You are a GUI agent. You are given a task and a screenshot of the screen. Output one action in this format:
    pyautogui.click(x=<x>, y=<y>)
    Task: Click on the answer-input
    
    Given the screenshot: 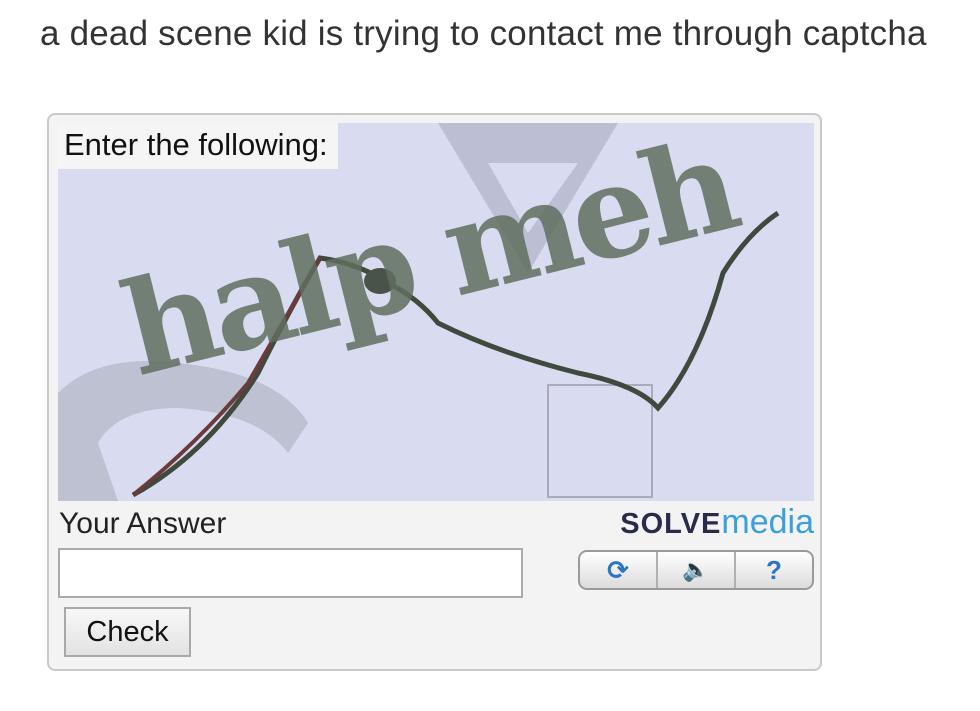 What is the action you would take?
    pyautogui.click(x=290, y=573)
    